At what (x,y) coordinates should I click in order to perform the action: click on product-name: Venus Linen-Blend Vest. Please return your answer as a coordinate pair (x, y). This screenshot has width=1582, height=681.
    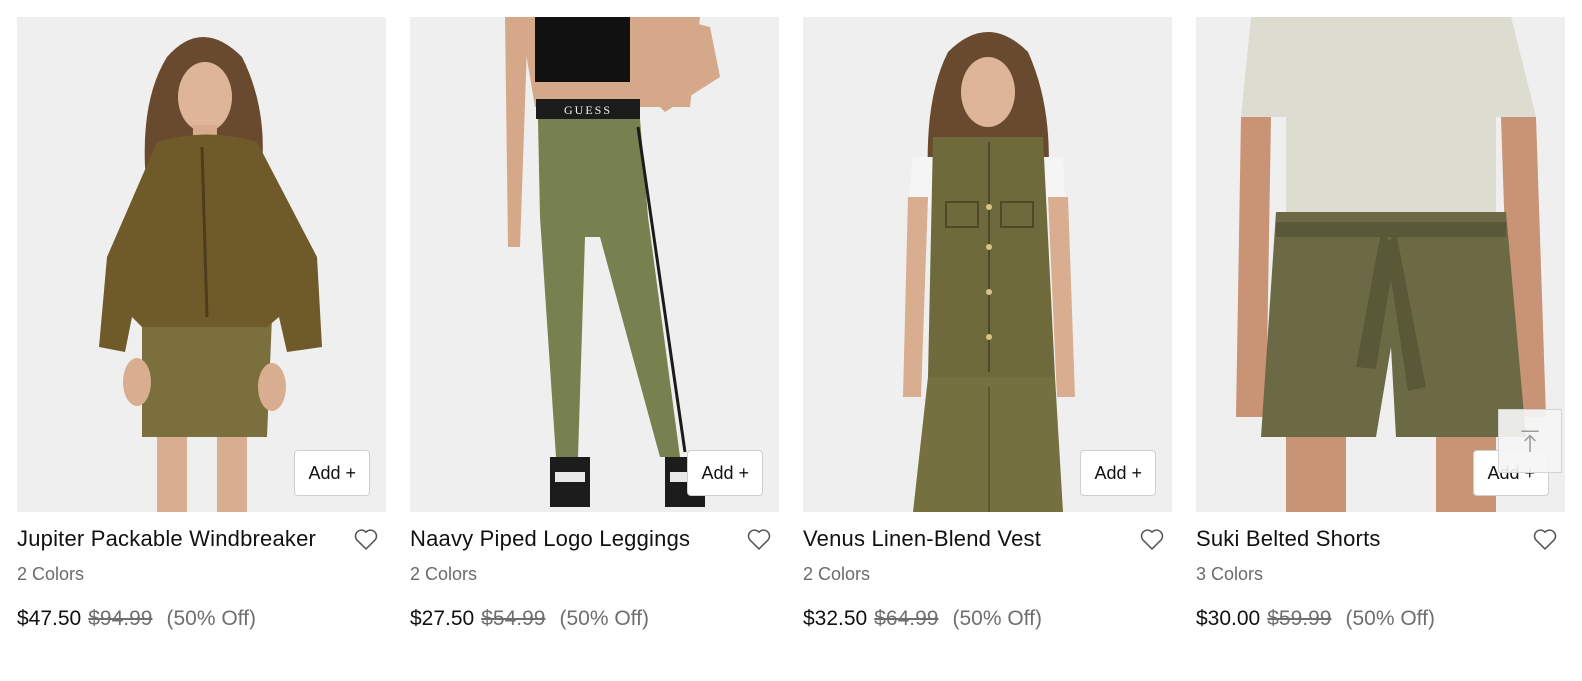
    Looking at the image, I should click on (922, 539).